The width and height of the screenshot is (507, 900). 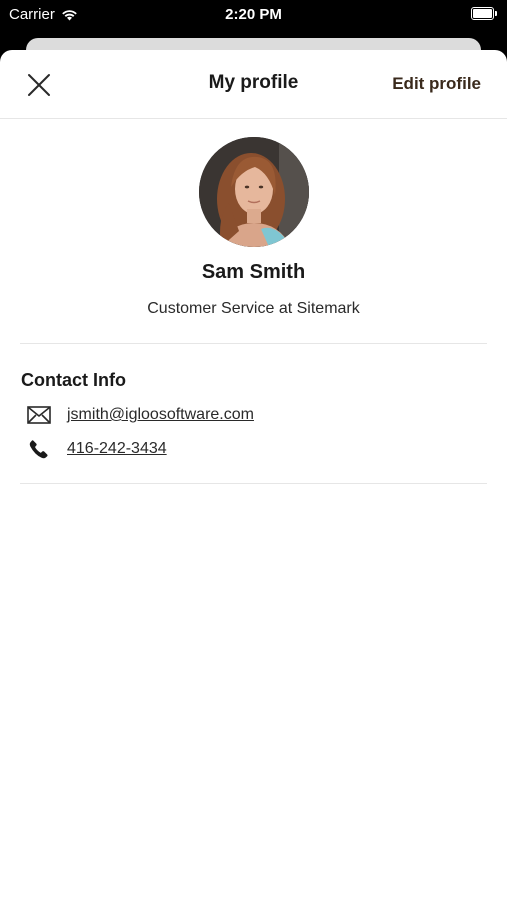 What do you see at coordinates (436, 84) in the screenshot?
I see `edit-profile-button: Edit profile` at bounding box center [436, 84].